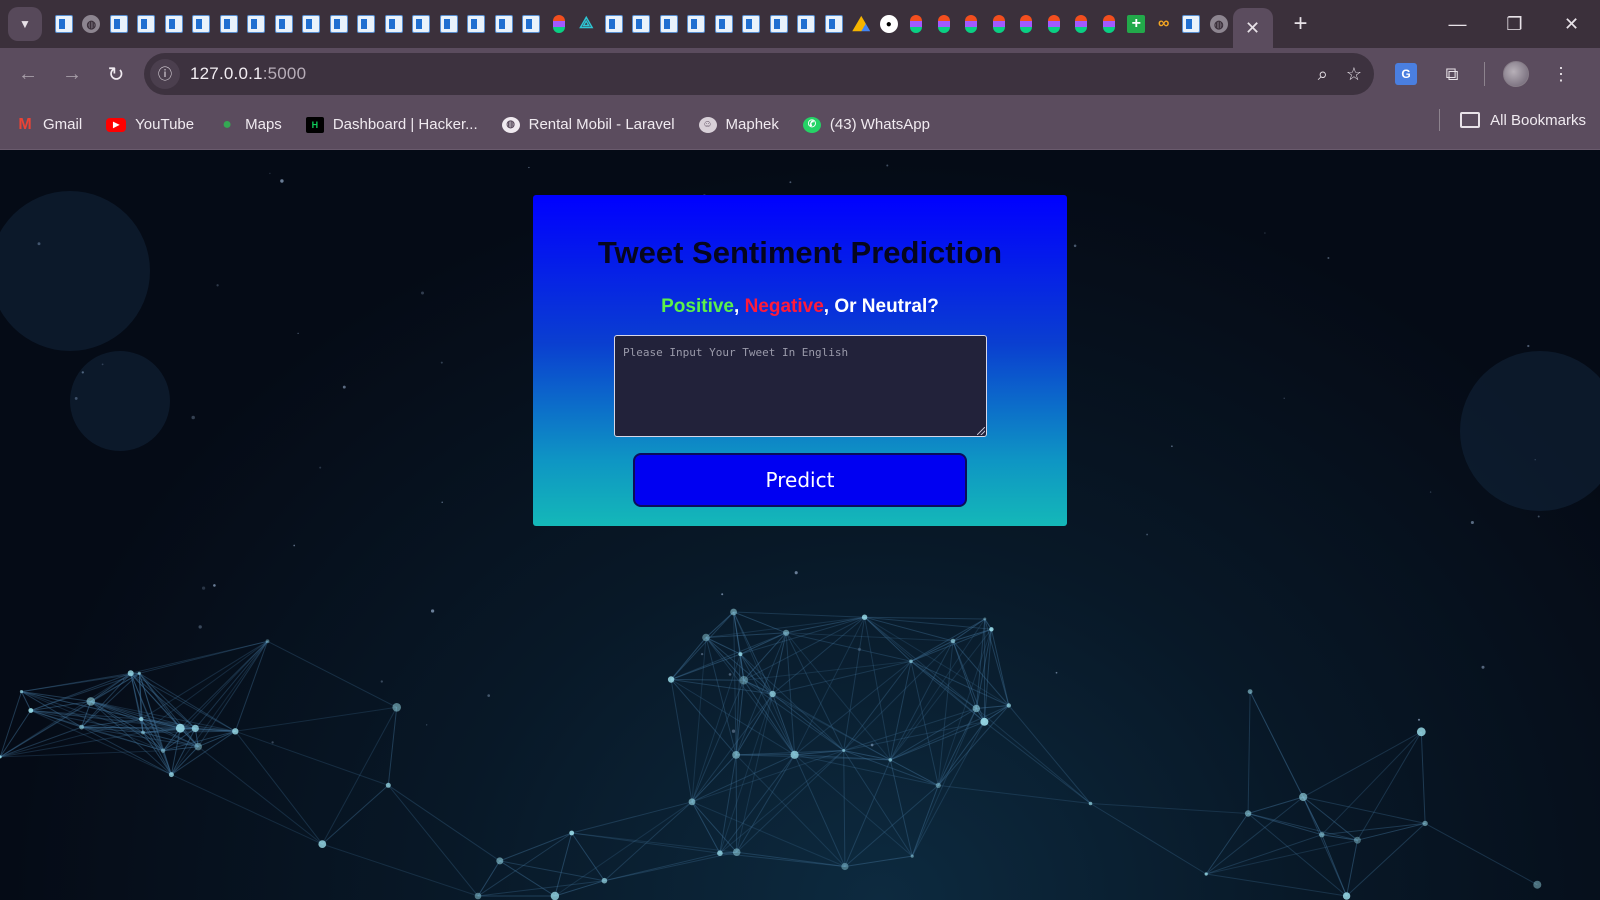 This screenshot has width=1600, height=900. I want to click on pinned-tab: ∞, so click(1164, 24).